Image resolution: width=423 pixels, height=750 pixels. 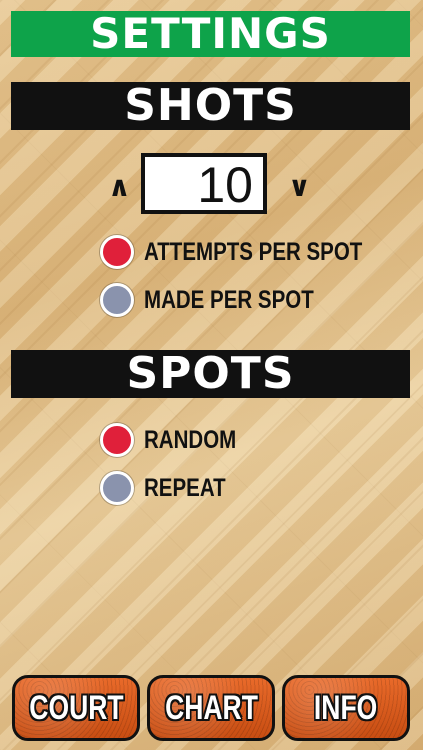 I want to click on option-random: RANDOM, so click(x=178, y=440).